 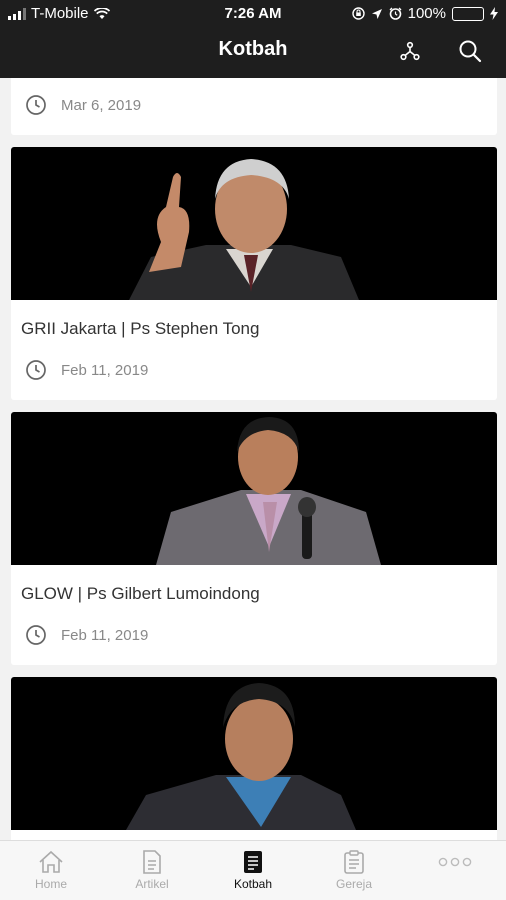 What do you see at coordinates (358, 13) in the screenshot?
I see `lock-rotation-icon` at bounding box center [358, 13].